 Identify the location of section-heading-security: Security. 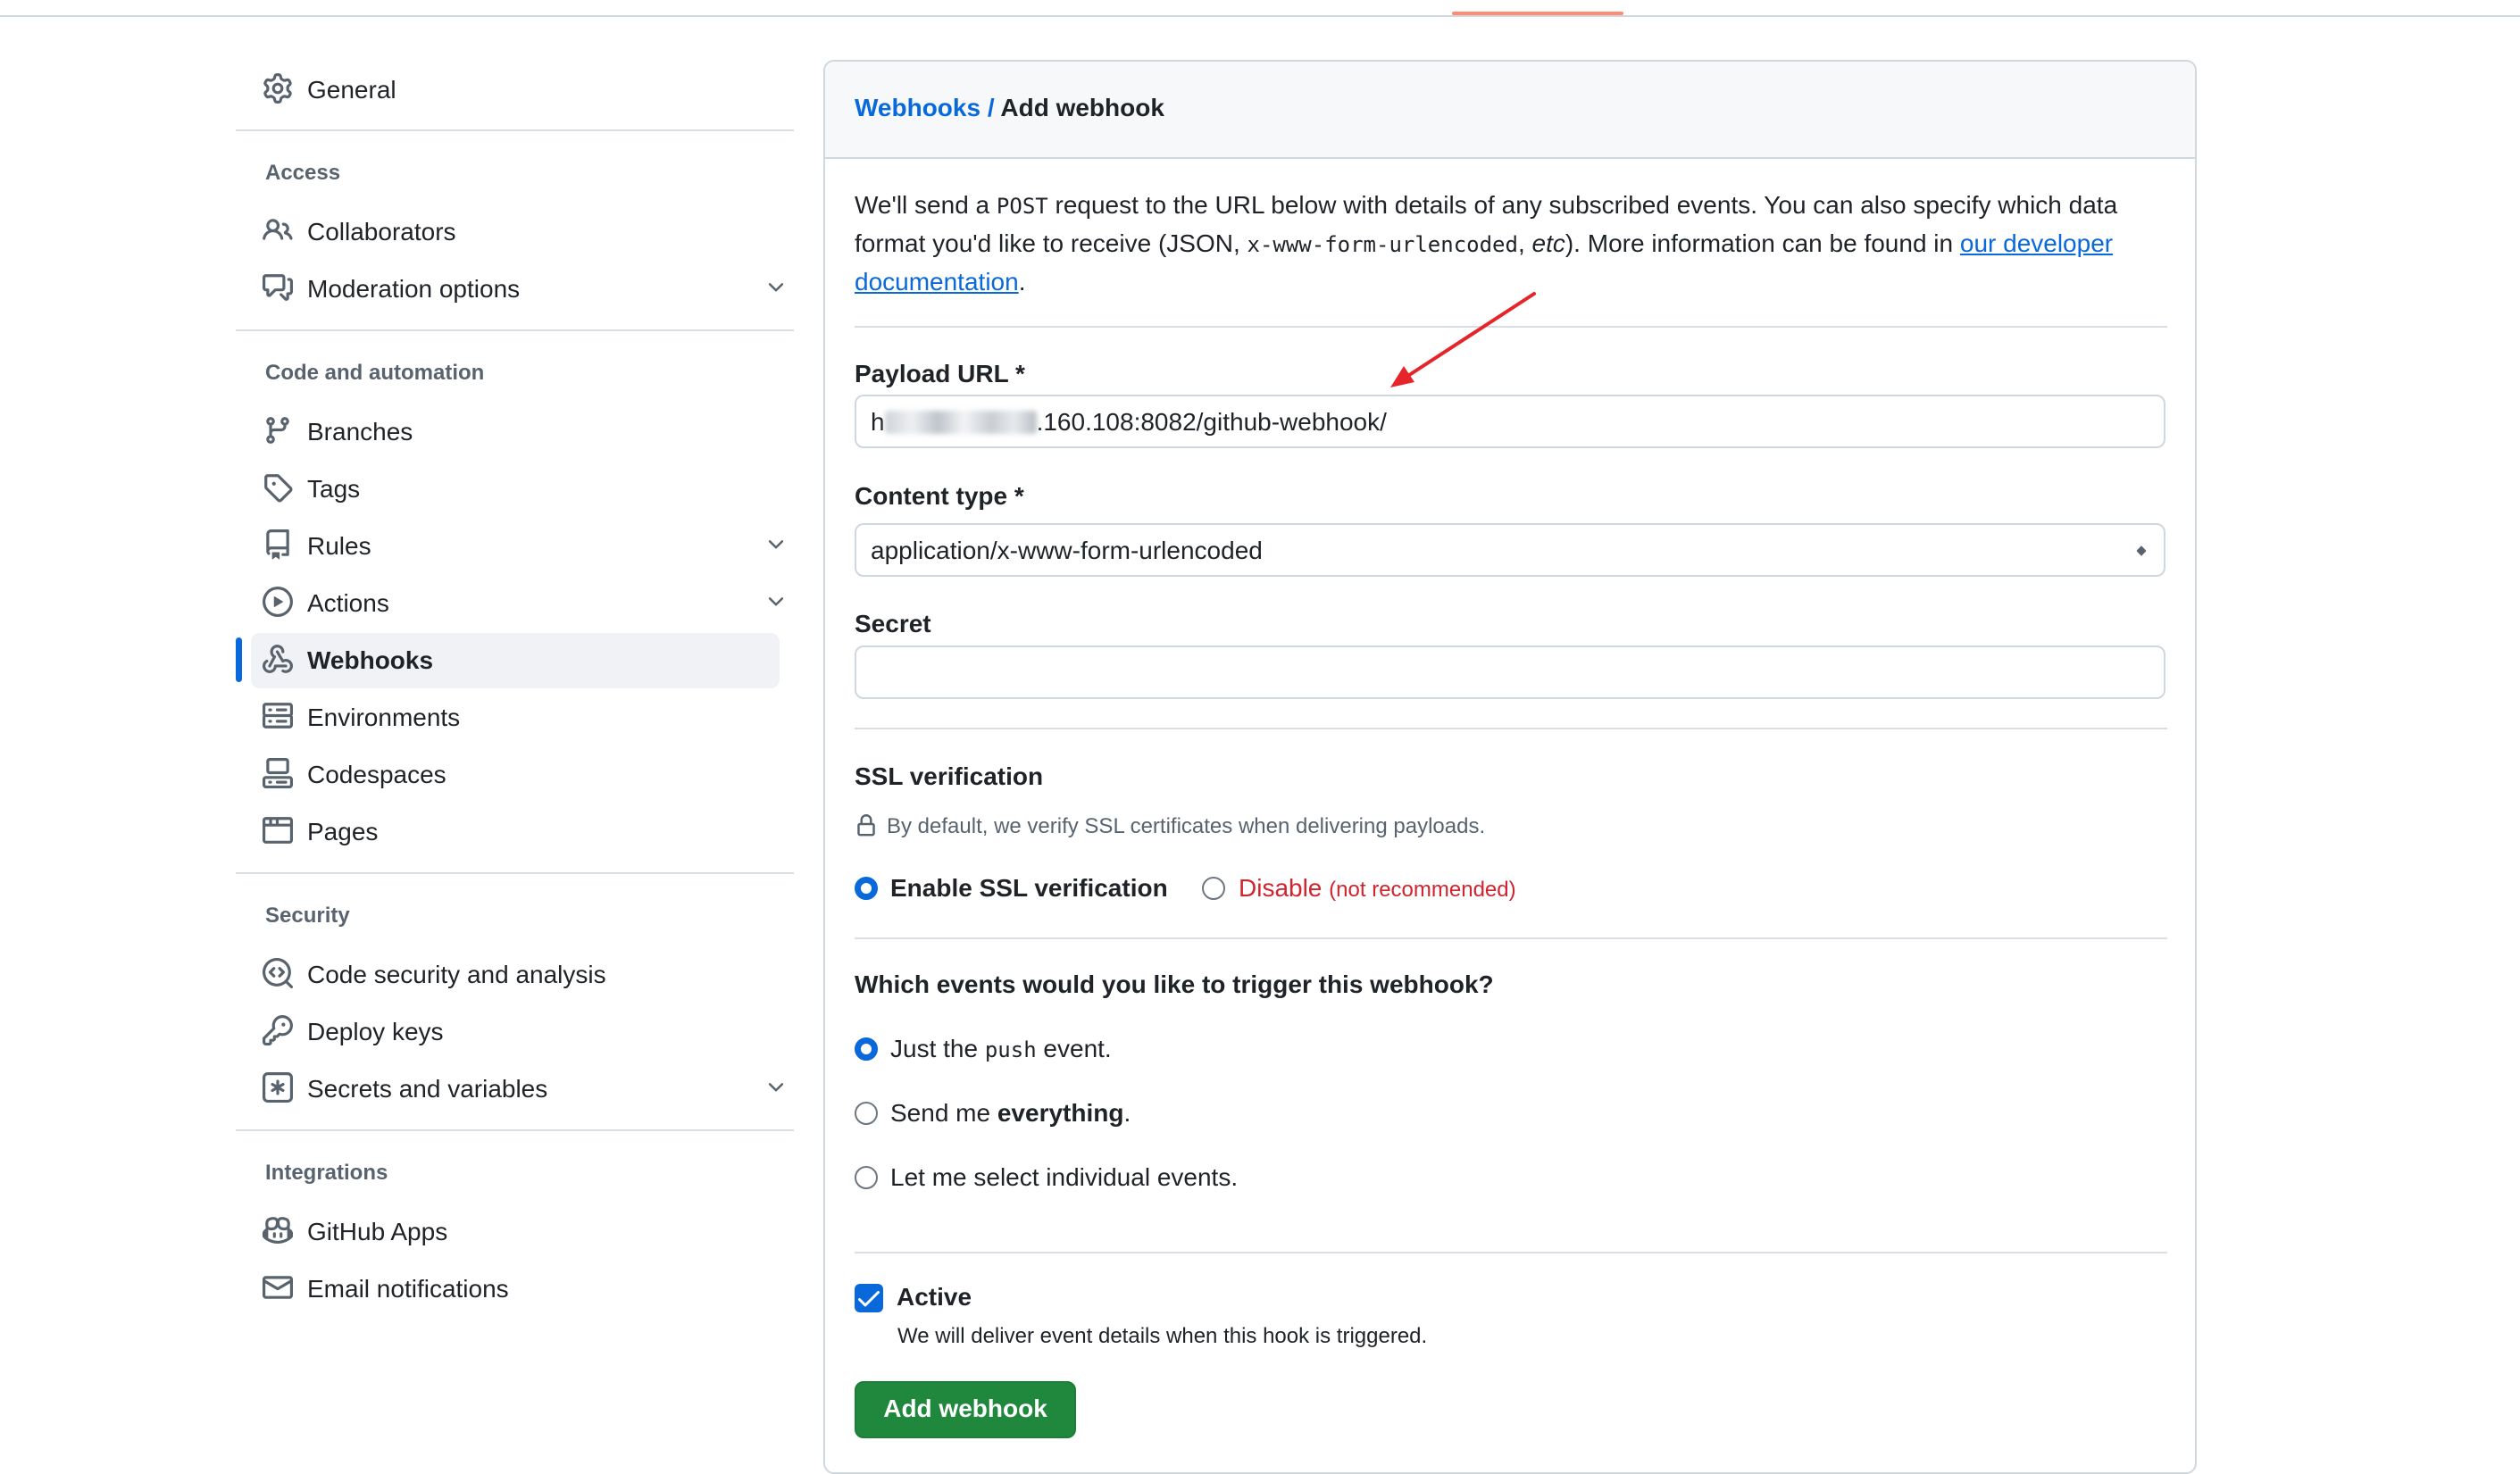
(307, 916).